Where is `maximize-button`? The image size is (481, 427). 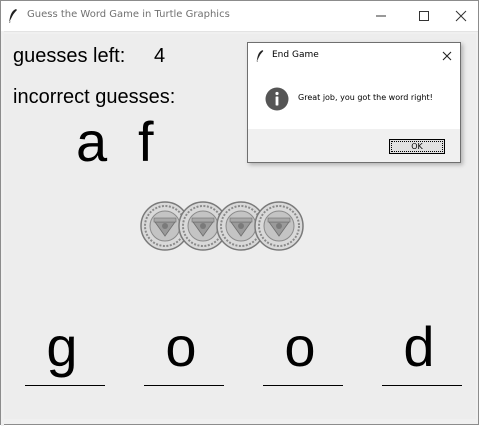
maximize-button is located at coordinates (424, 16).